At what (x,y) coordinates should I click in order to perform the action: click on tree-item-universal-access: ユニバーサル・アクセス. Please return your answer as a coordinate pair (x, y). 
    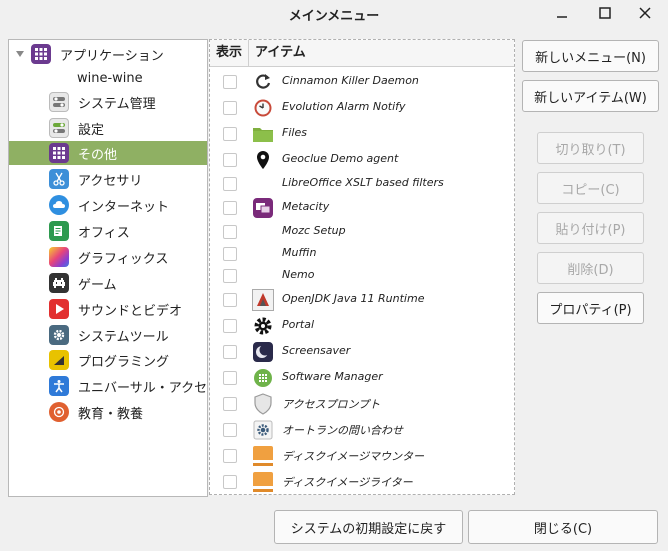
    Looking at the image, I should click on (108, 386).